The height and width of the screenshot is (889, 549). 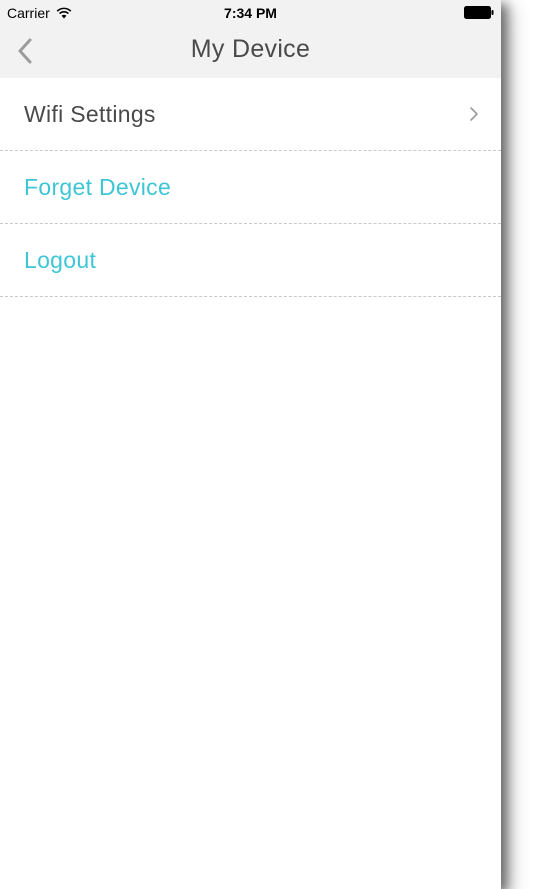 I want to click on clock: 7:34 PM, so click(x=250, y=13).